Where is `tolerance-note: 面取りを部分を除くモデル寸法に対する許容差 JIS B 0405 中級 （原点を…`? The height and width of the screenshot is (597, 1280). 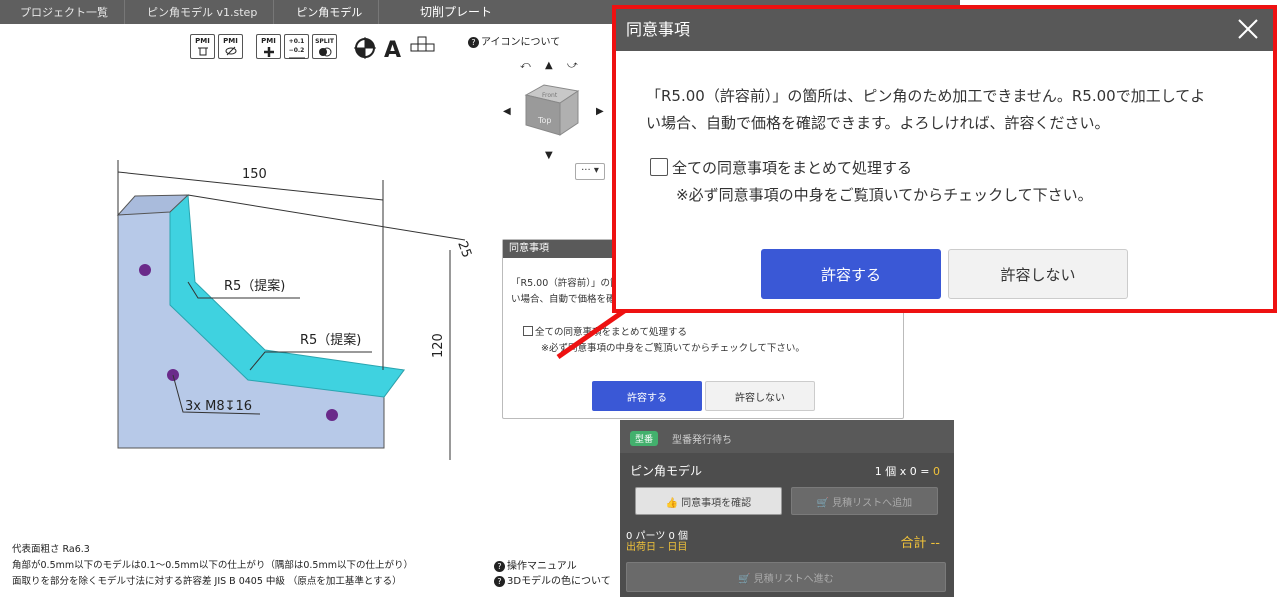 tolerance-note: 面取りを部分を除くモデル寸法に対する許容差 JIS B 0405 中級 （原点を… is located at coordinates (207, 581).